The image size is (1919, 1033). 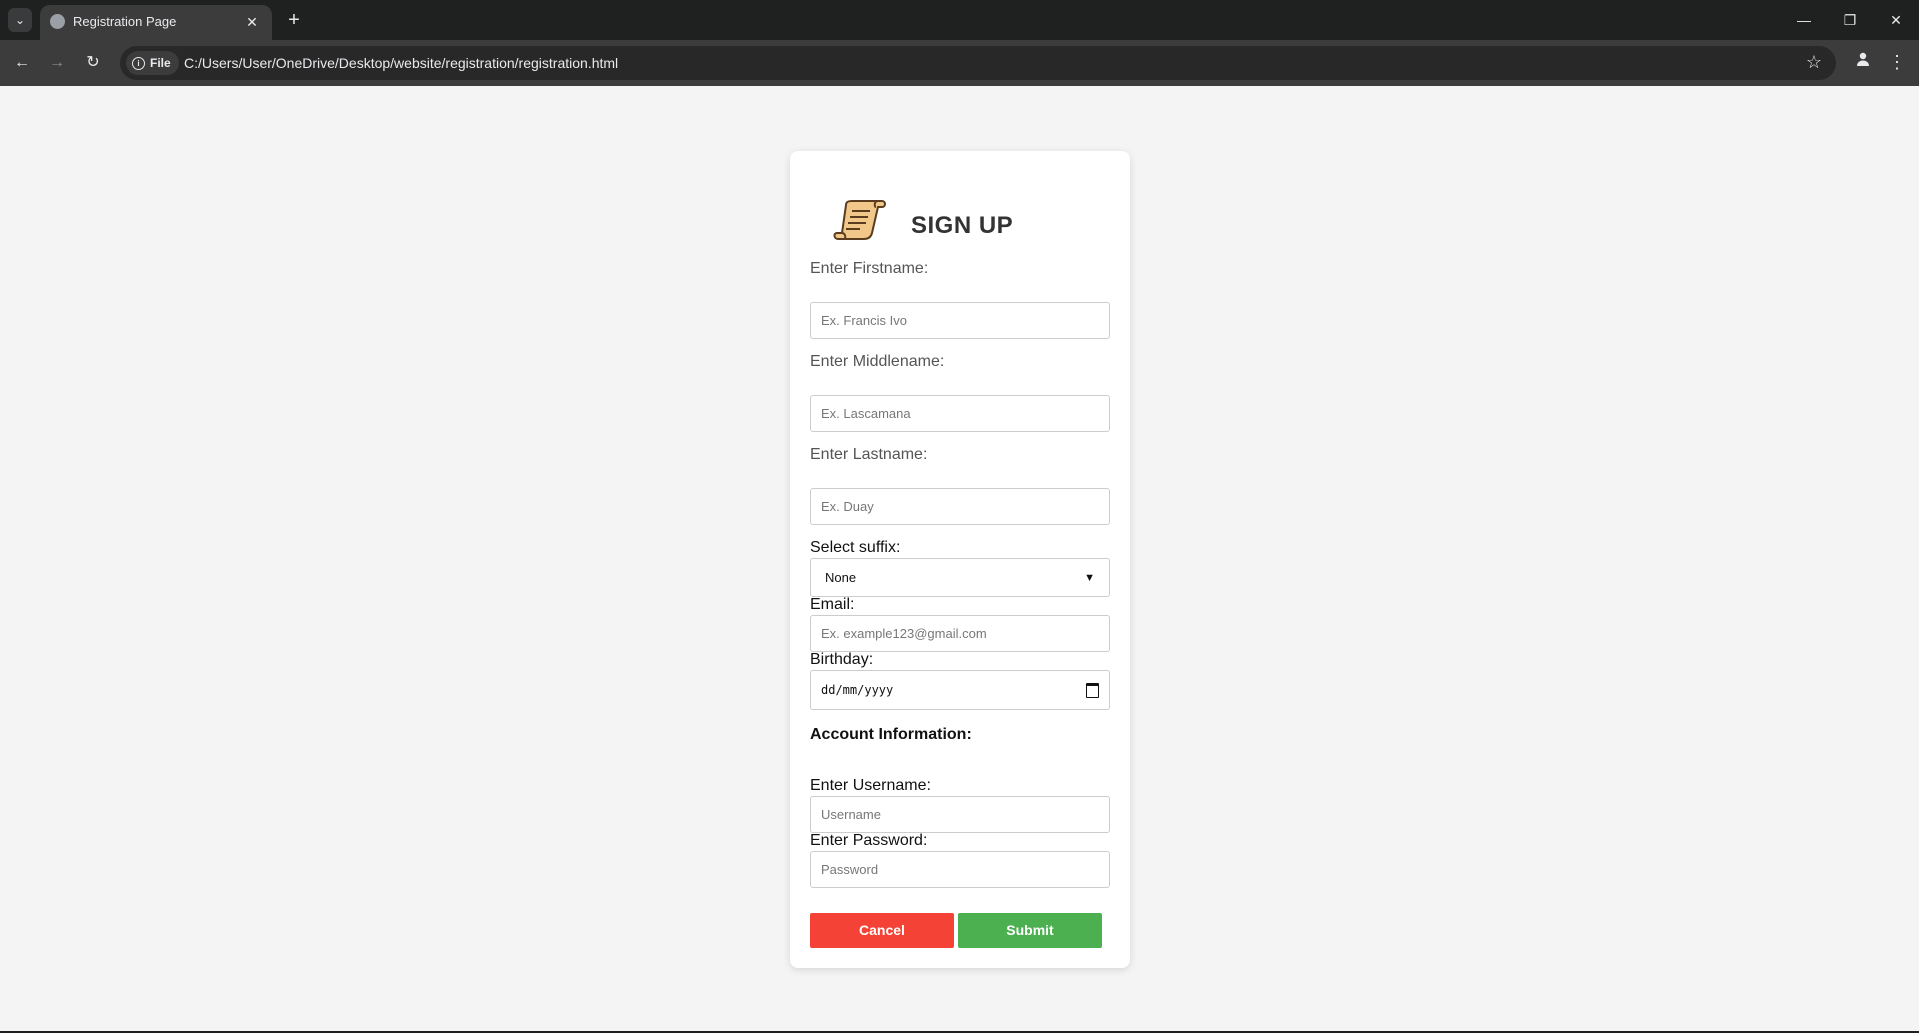 What do you see at coordinates (959, 20) in the screenshot?
I see `browser-tabstrip: ⌄ Registration Page ✕ + — ❐ ✕` at bounding box center [959, 20].